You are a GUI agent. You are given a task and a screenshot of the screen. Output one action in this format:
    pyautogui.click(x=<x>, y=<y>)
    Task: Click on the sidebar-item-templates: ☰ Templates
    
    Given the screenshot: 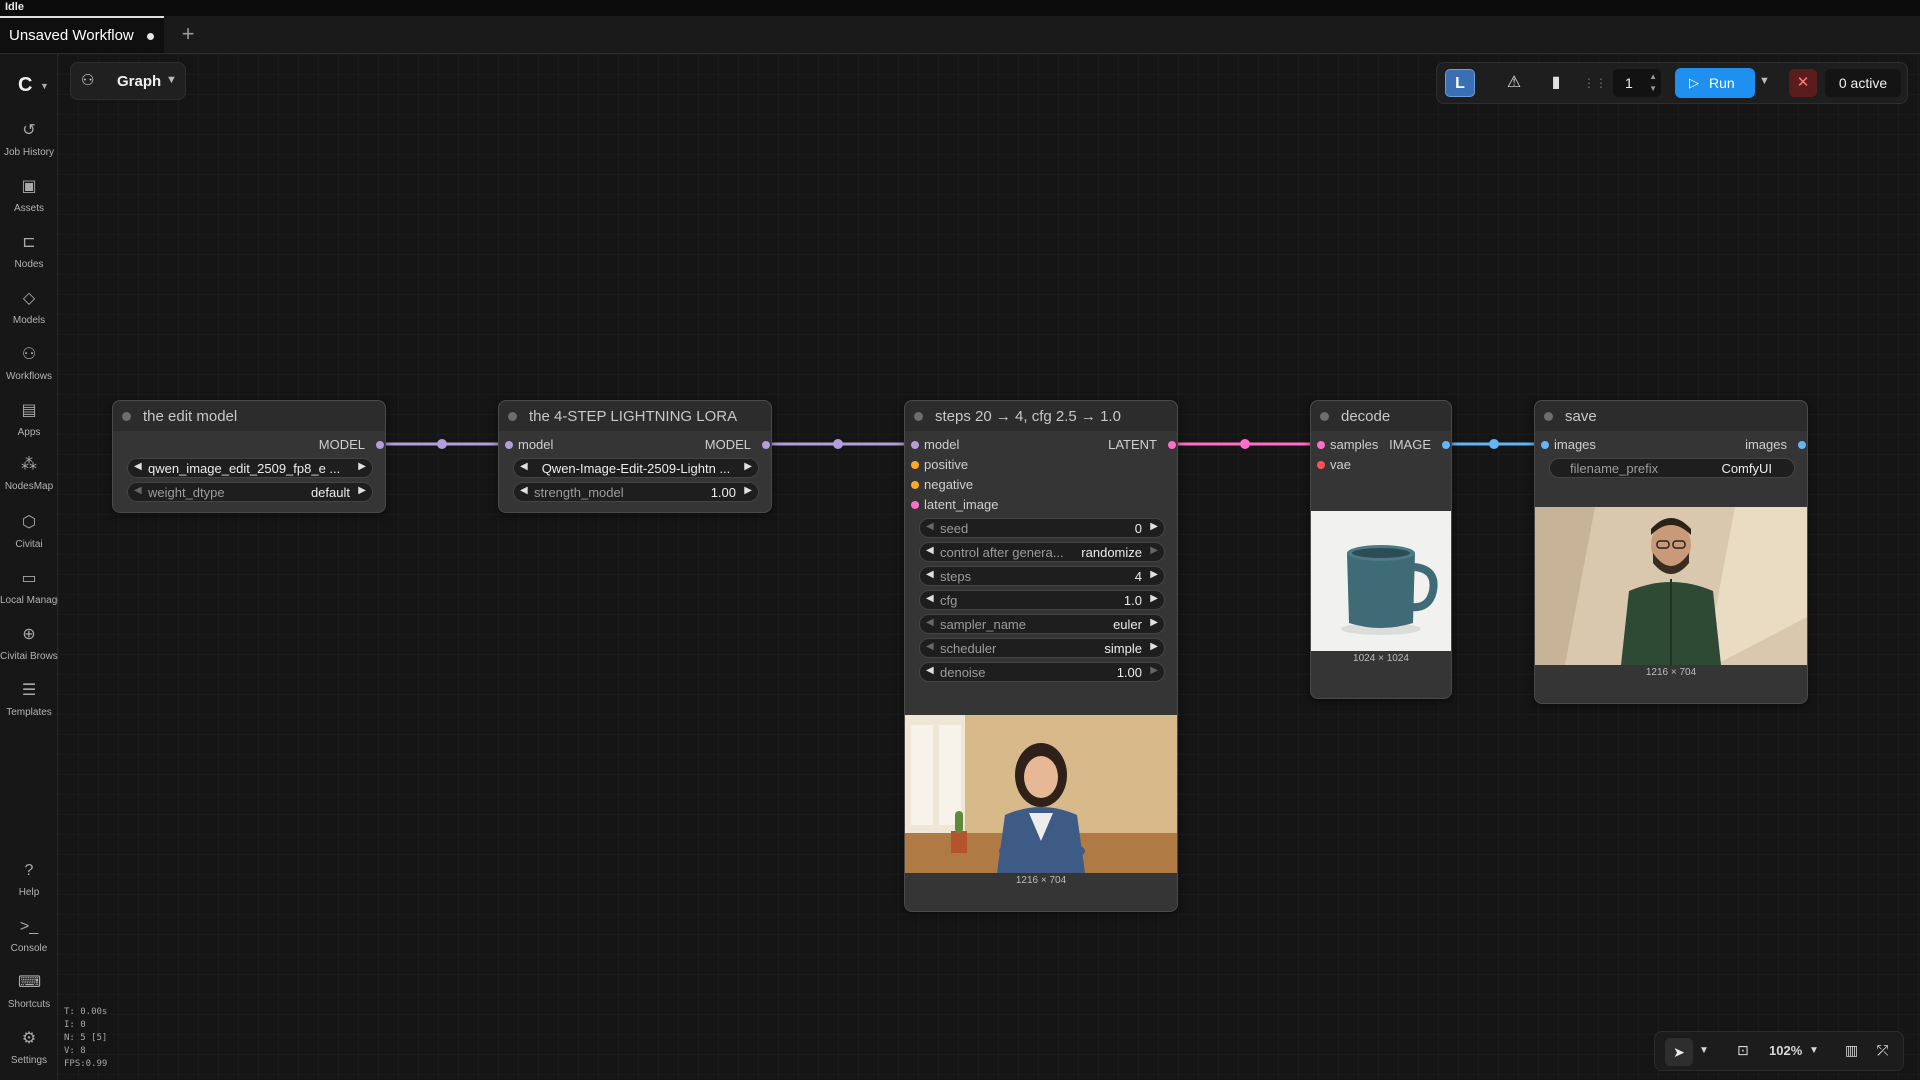 What is the action you would take?
    pyautogui.click(x=29, y=706)
    